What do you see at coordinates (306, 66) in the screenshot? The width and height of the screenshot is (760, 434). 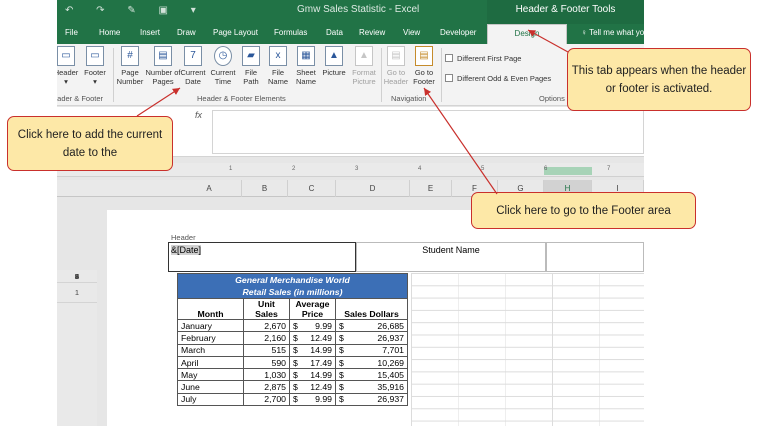 I see `sheet-name-button: ▦ Sheet Name` at bounding box center [306, 66].